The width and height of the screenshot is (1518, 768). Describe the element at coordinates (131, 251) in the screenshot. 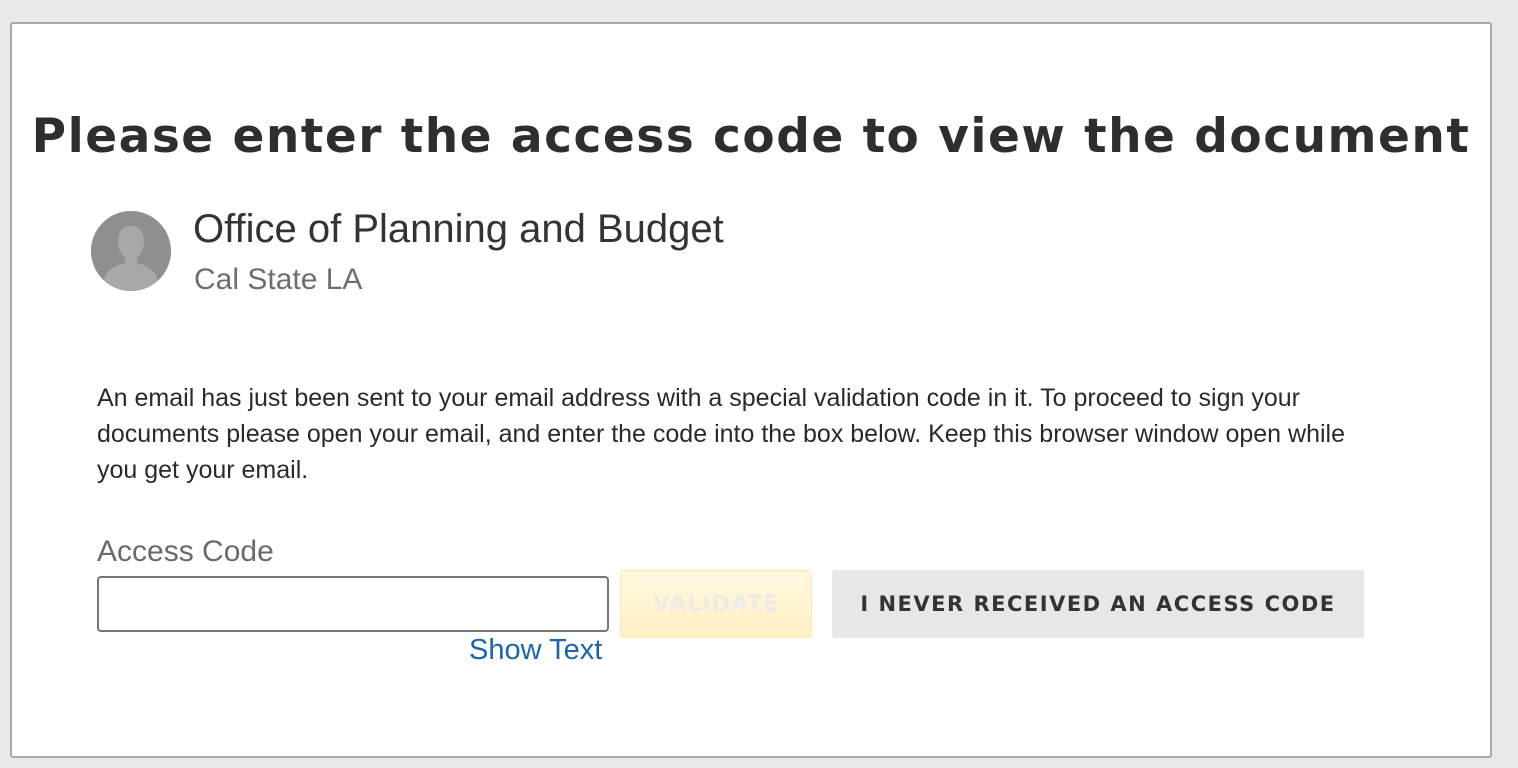

I see `user-silhouette-icon` at that location.